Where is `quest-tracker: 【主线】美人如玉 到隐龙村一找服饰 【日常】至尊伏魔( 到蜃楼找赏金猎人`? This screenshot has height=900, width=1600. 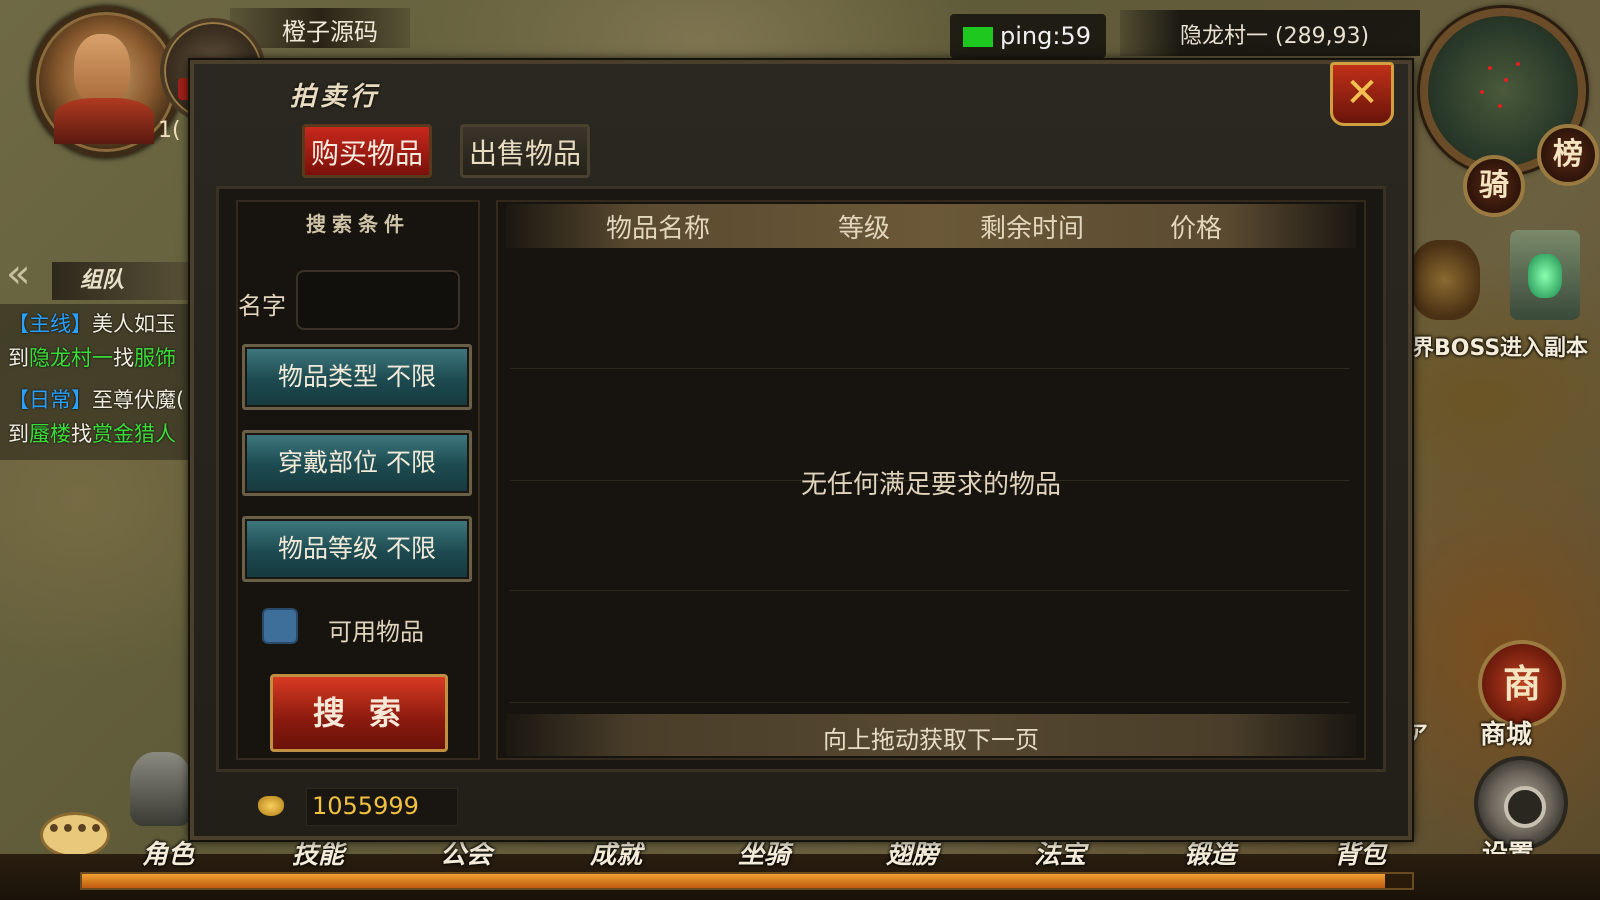
quest-tracker: 【主线】美人如玉 到隐龙村一找服饰 【日常】至尊伏魔( 到蜃楼找赏金猎人 is located at coordinates (96, 382).